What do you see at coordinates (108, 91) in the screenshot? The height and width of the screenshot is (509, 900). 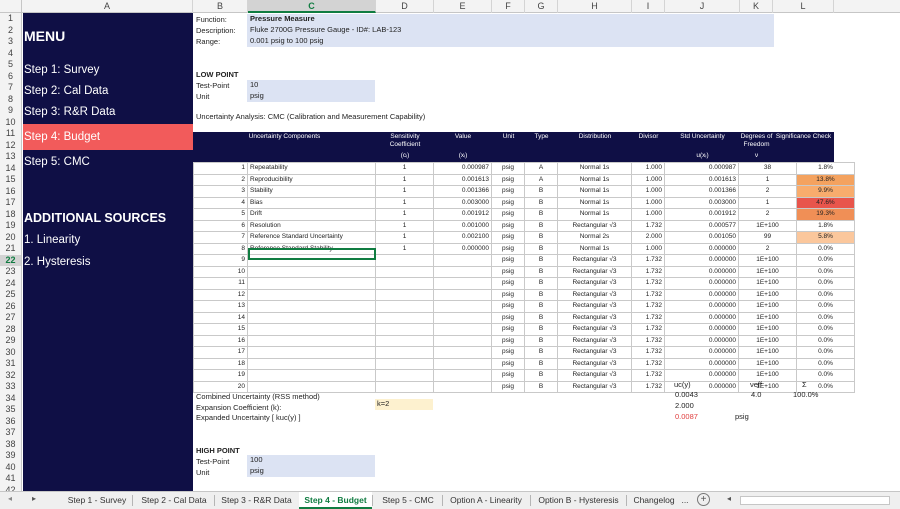 I see `menu-item-step-2: Step 2: Cal Data` at bounding box center [108, 91].